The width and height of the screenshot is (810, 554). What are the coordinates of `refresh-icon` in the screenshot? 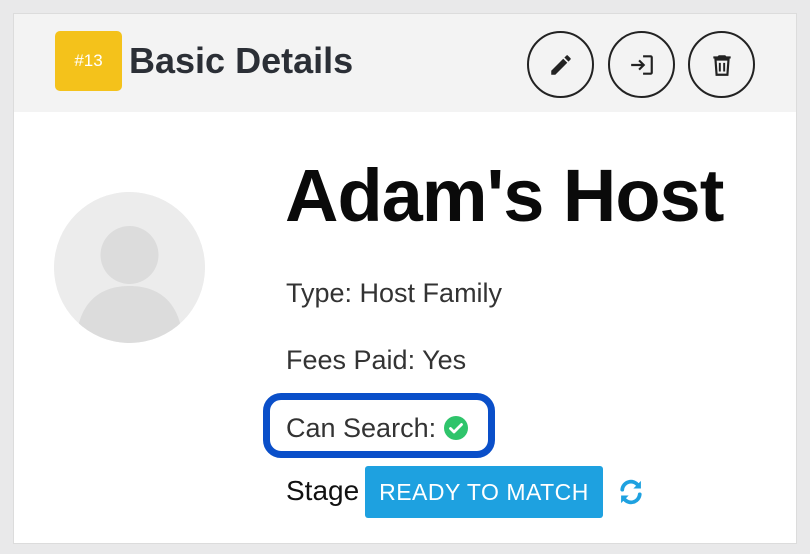 It's located at (631, 492).